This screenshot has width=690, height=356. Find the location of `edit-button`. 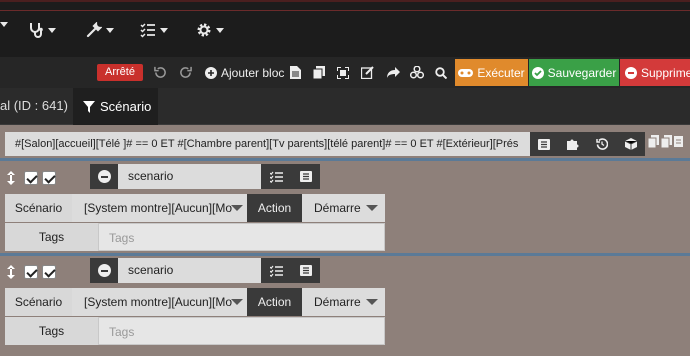

edit-button is located at coordinates (367, 72).